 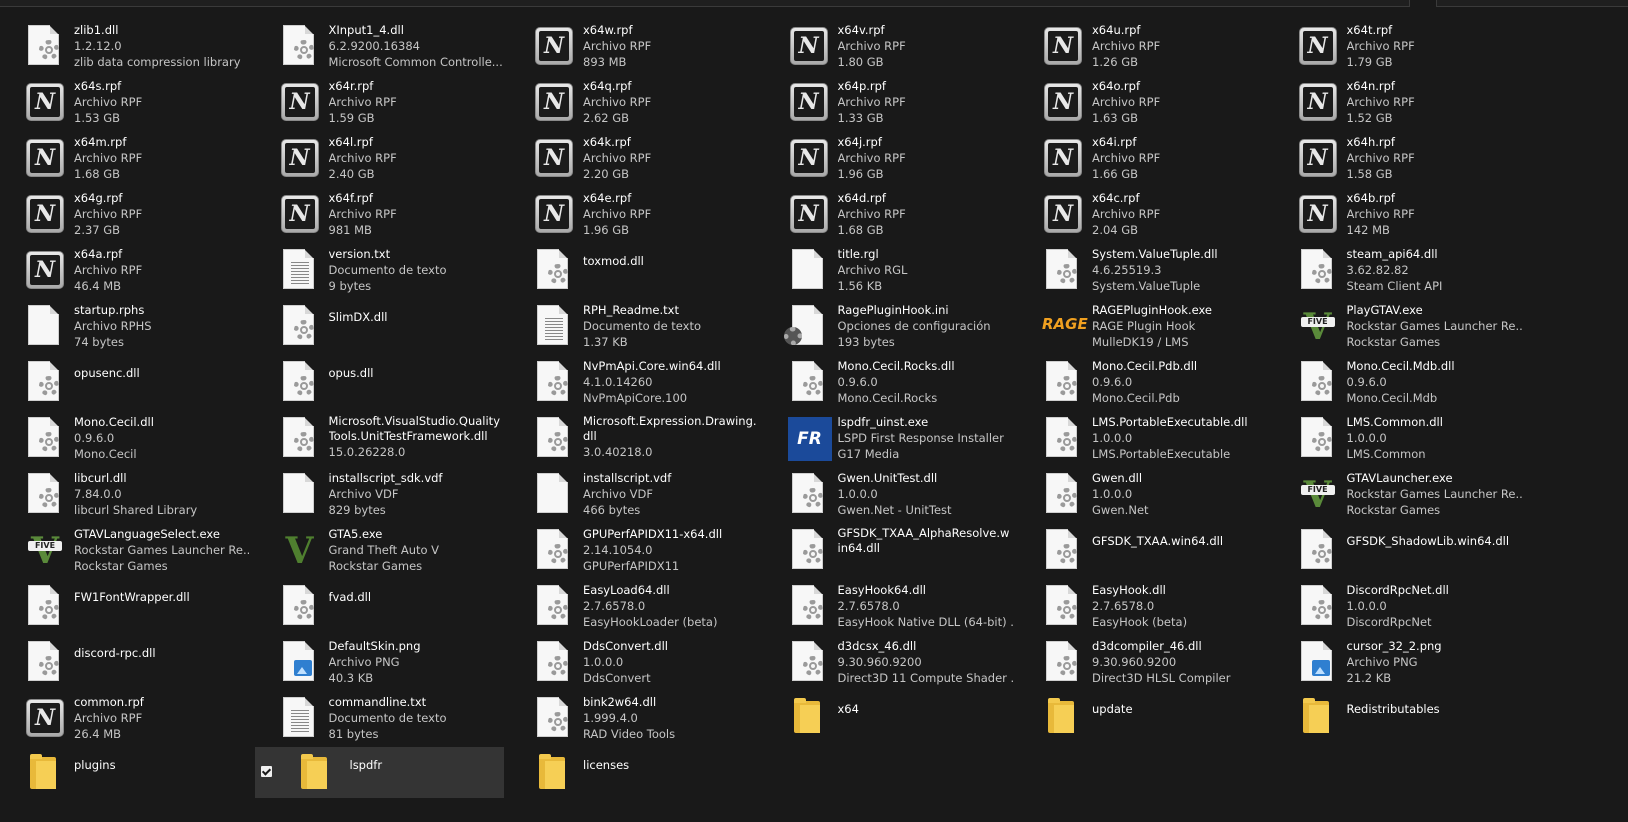 I want to click on file-item: Nx64c.rpf Archivo RPF 2.04 GB, so click(x=1162, y=212).